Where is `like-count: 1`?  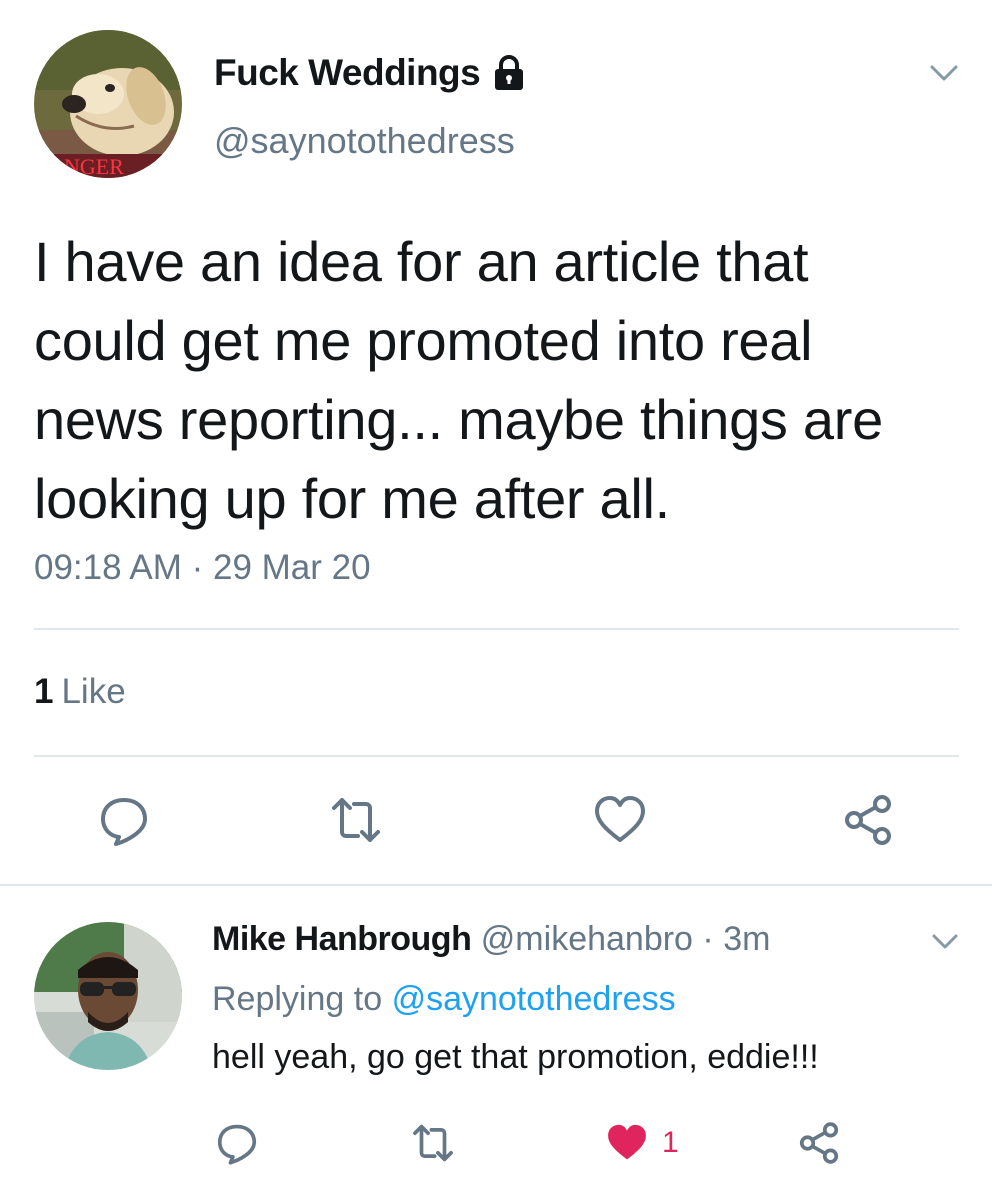
like-count: 1 is located at coordinates (670, 1142).